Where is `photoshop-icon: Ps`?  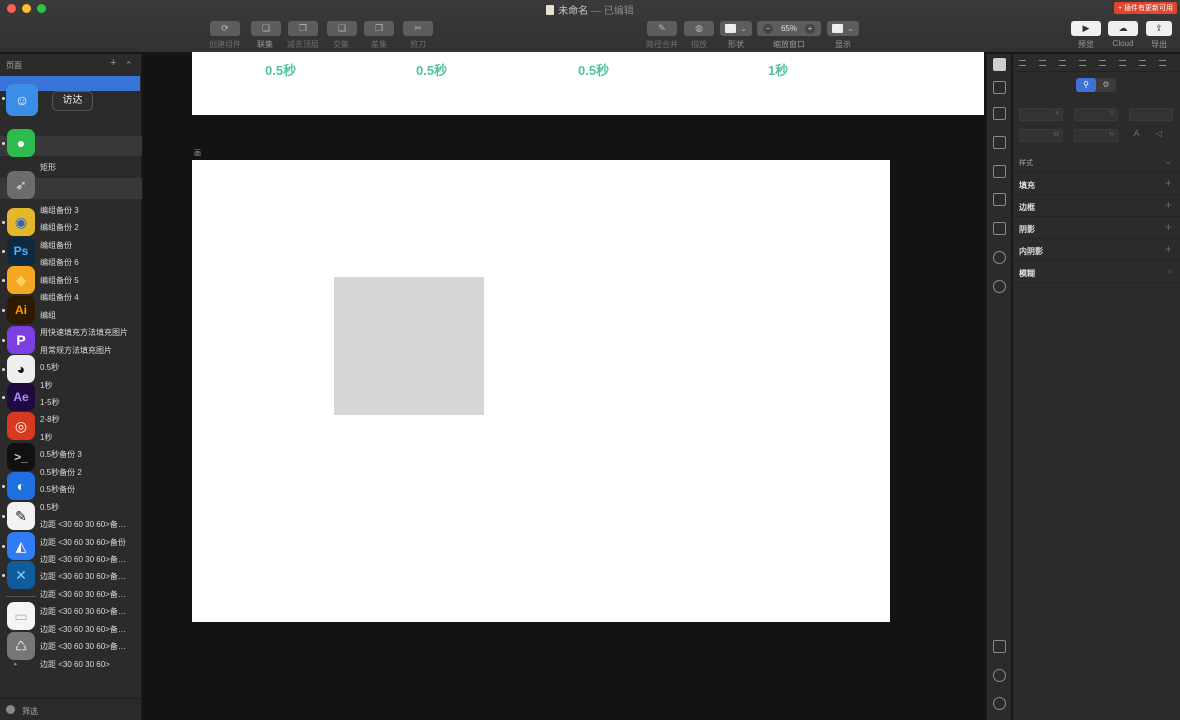
photoshop-icon: Ps is located at coordinates (21, 251).